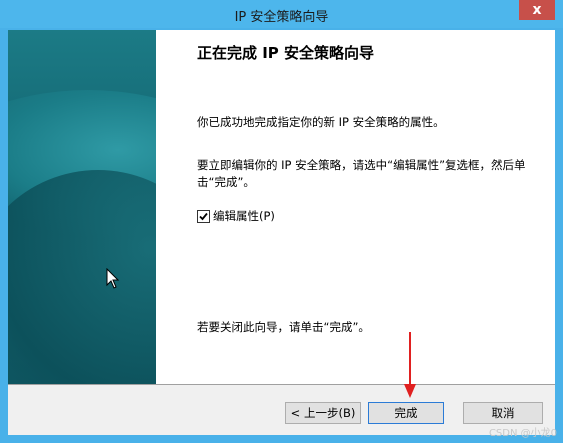 Image resolution: width=563 pixels, height=443 pixels. What do you see at coordinates (281, 384) in the screenshot?
I see `button-separator` at bounding box center [281, 384].